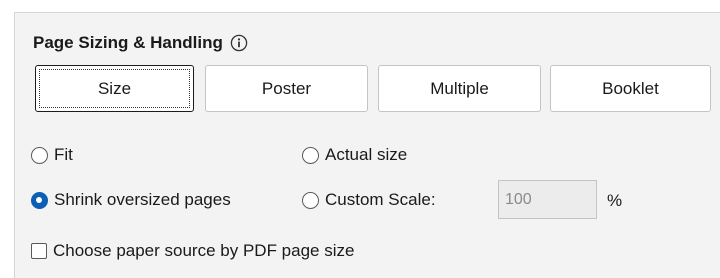 The height and width of the screenshot is (278, 720). Describe the element at coordinates (239, 43) in the screenshot. I see `info-circle-icon` at that location.